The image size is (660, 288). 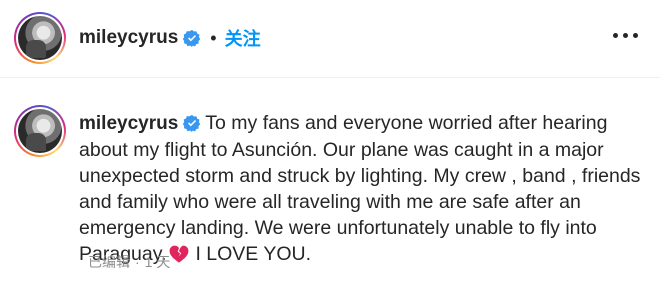 I want to click on caption-avatar, so click(x=40, y=131).